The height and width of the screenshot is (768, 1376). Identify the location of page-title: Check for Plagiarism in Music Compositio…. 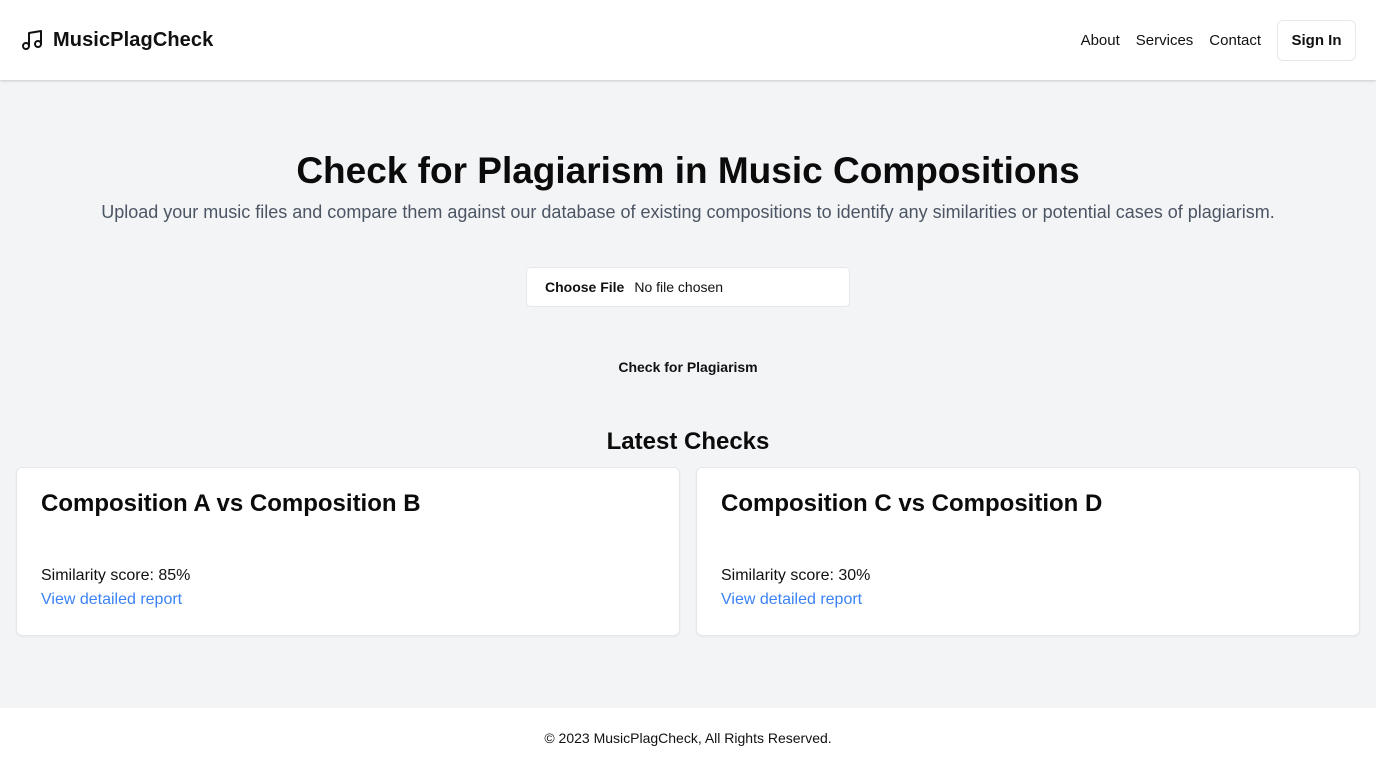
(688, 170).